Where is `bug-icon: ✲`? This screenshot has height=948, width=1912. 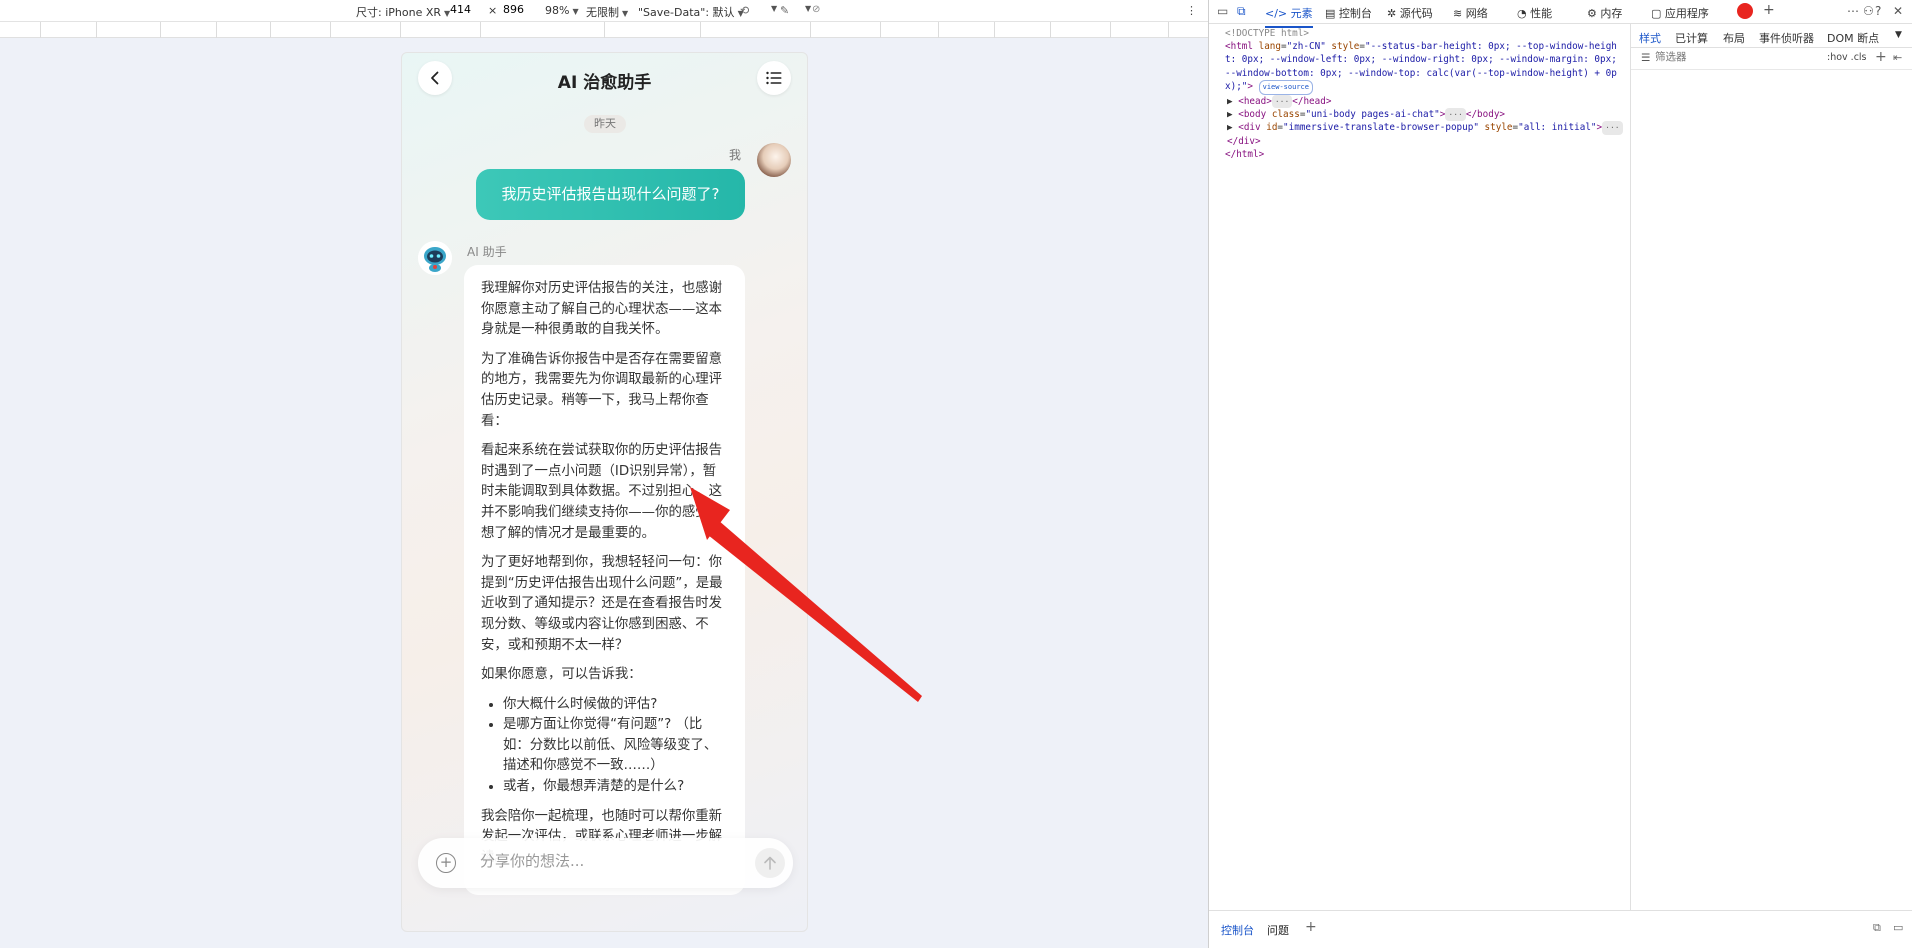 bug-icon: ✲ is located at coordinates (1393, 13).